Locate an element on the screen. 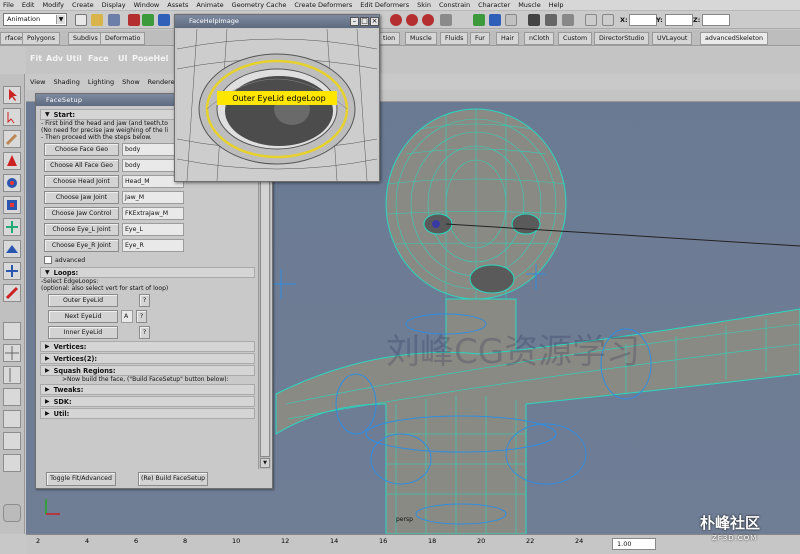 The width and height of the screenshot is (800, 554). save-icon is located at coordinates (114, 20).